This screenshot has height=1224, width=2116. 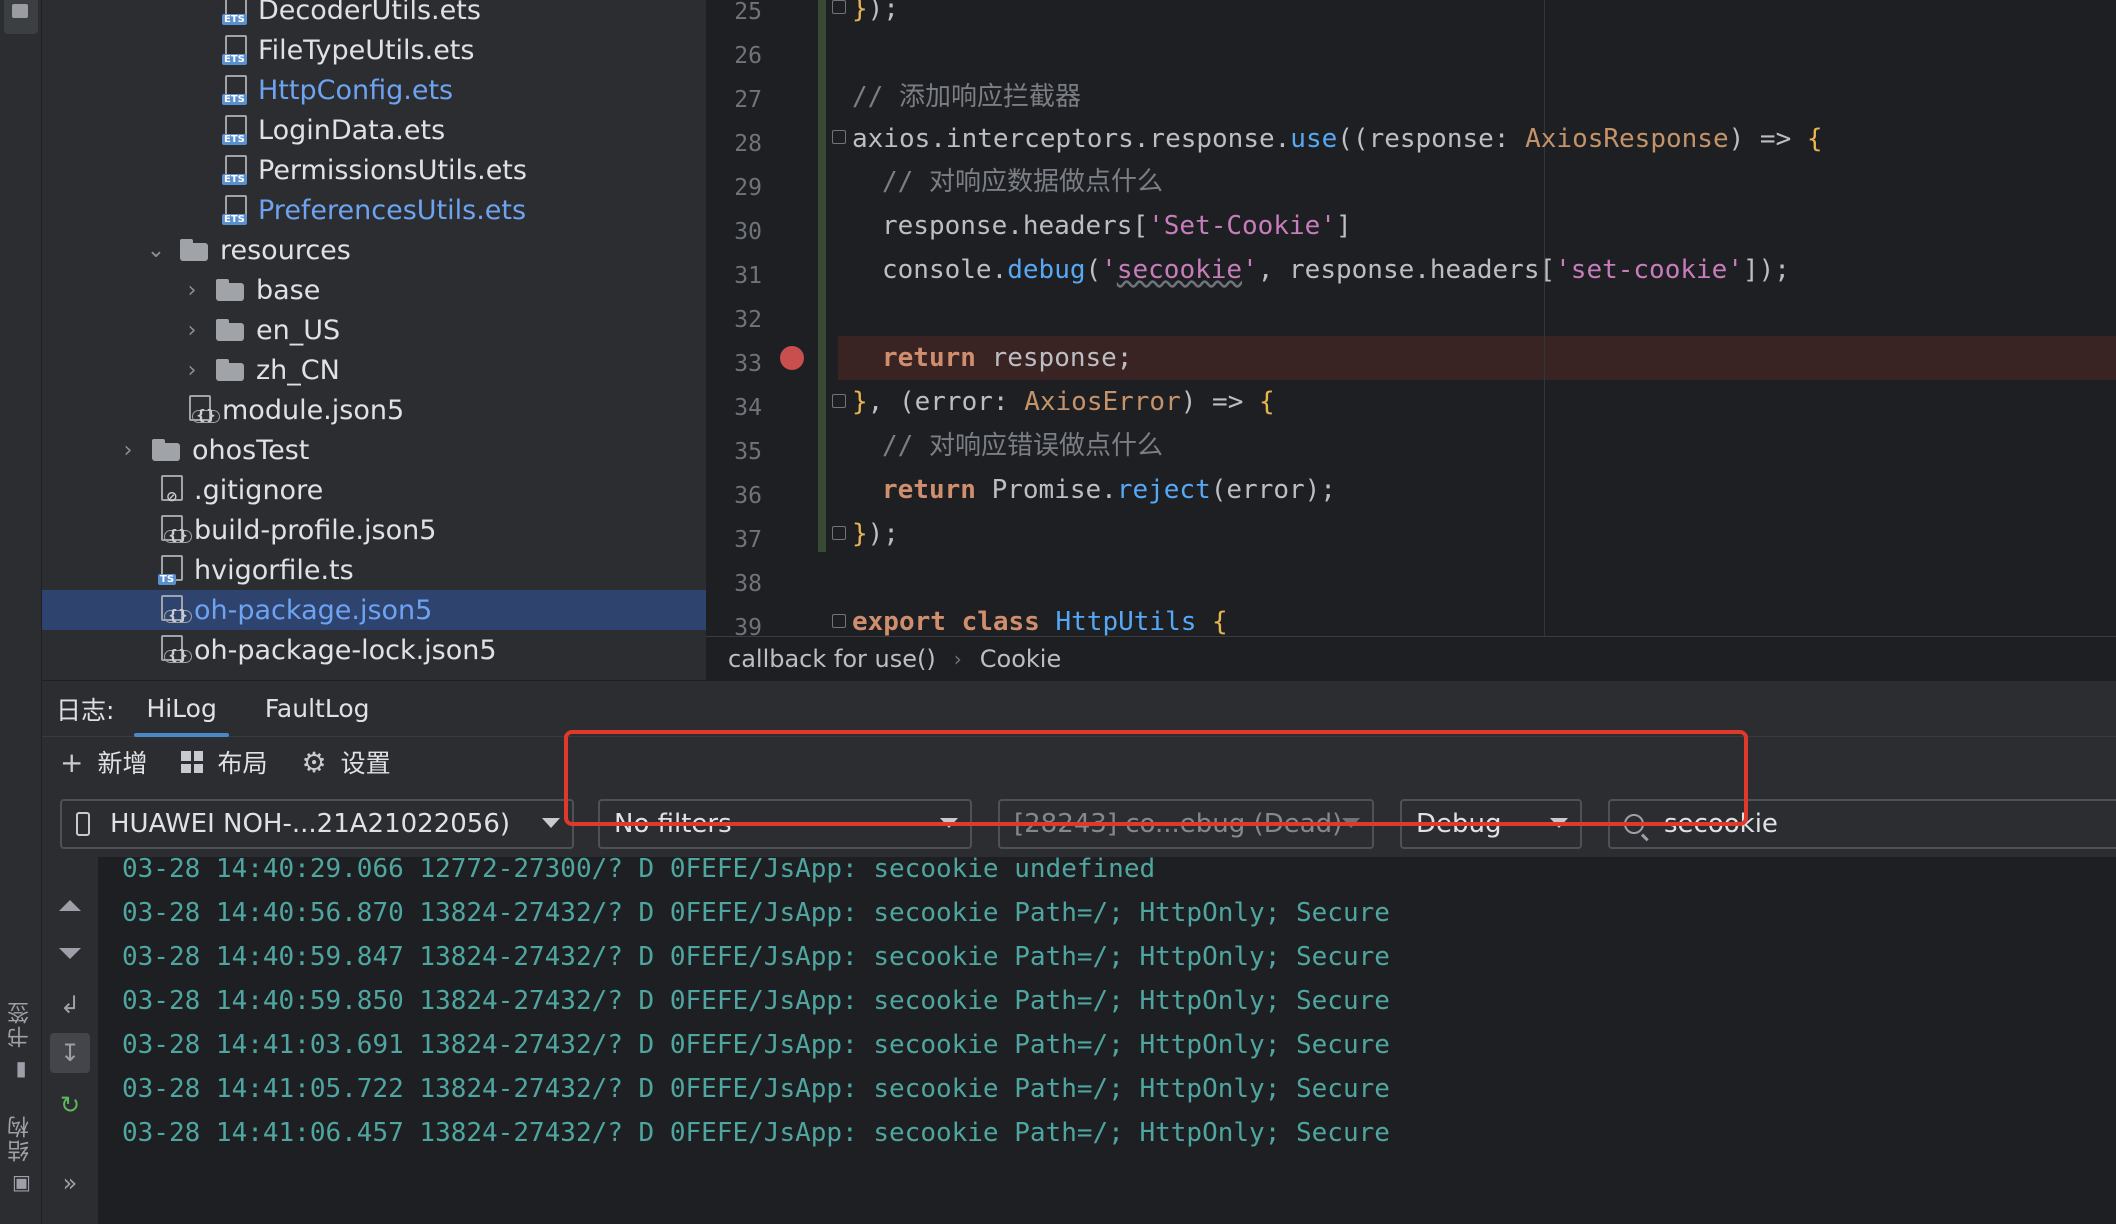 I want to click on settings-label: 设置, so click(x=365, y=763).